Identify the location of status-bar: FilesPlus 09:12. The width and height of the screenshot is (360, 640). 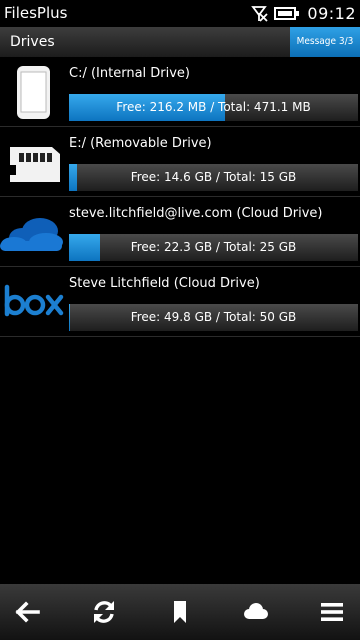
(180, 13).